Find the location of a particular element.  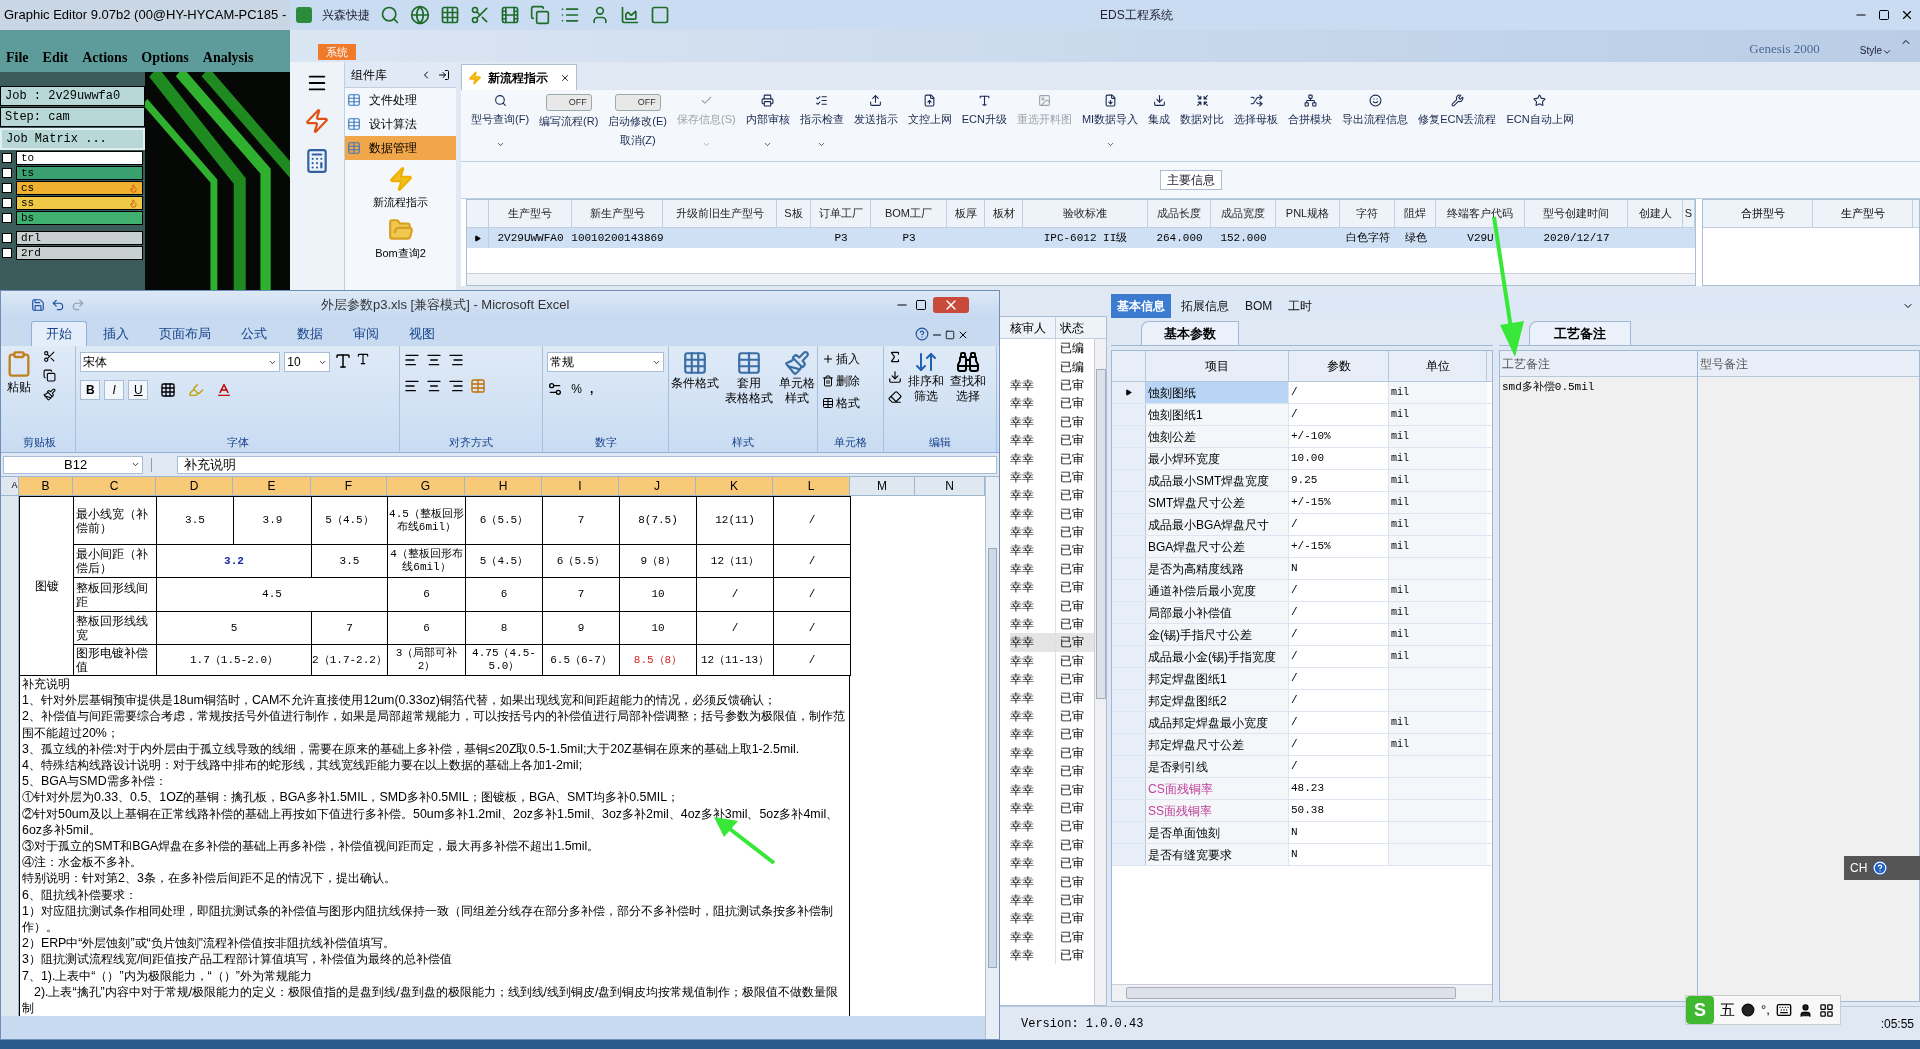

column-header: 生产型号 is located at coordinates (1863, 213).